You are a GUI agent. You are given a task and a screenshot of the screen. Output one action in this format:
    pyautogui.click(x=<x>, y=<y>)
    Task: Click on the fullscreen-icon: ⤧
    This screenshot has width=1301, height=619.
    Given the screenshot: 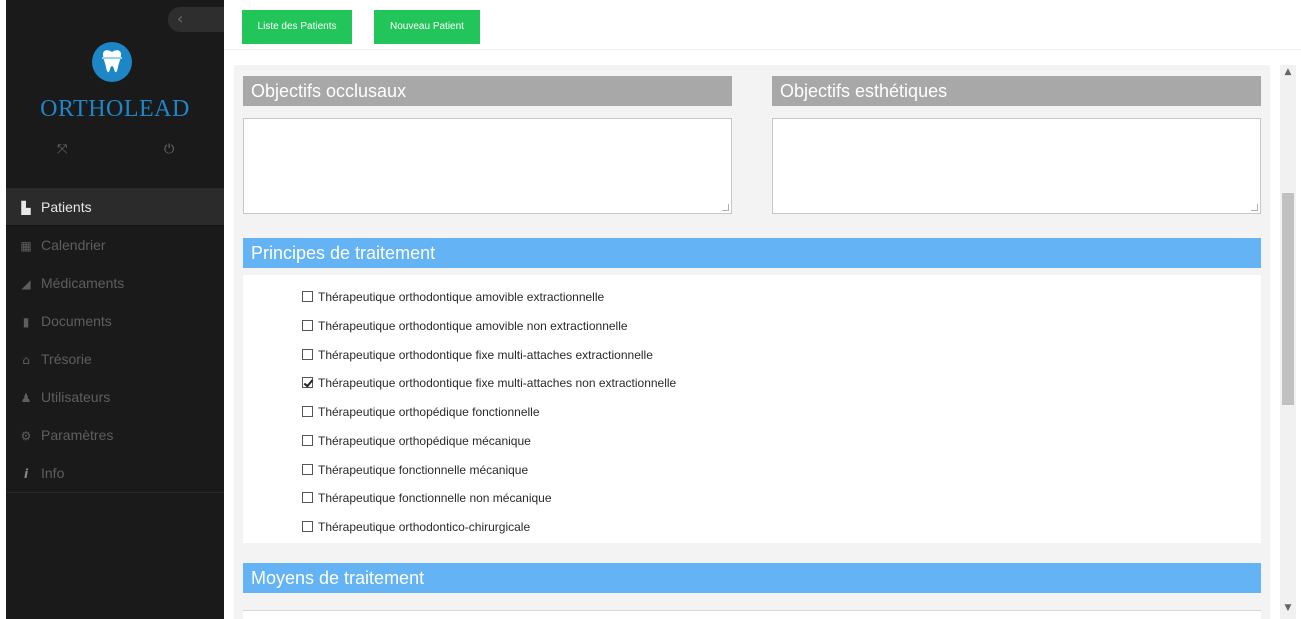 What is the action you would take?
    pyautogui.click(x=62, y=149)
    